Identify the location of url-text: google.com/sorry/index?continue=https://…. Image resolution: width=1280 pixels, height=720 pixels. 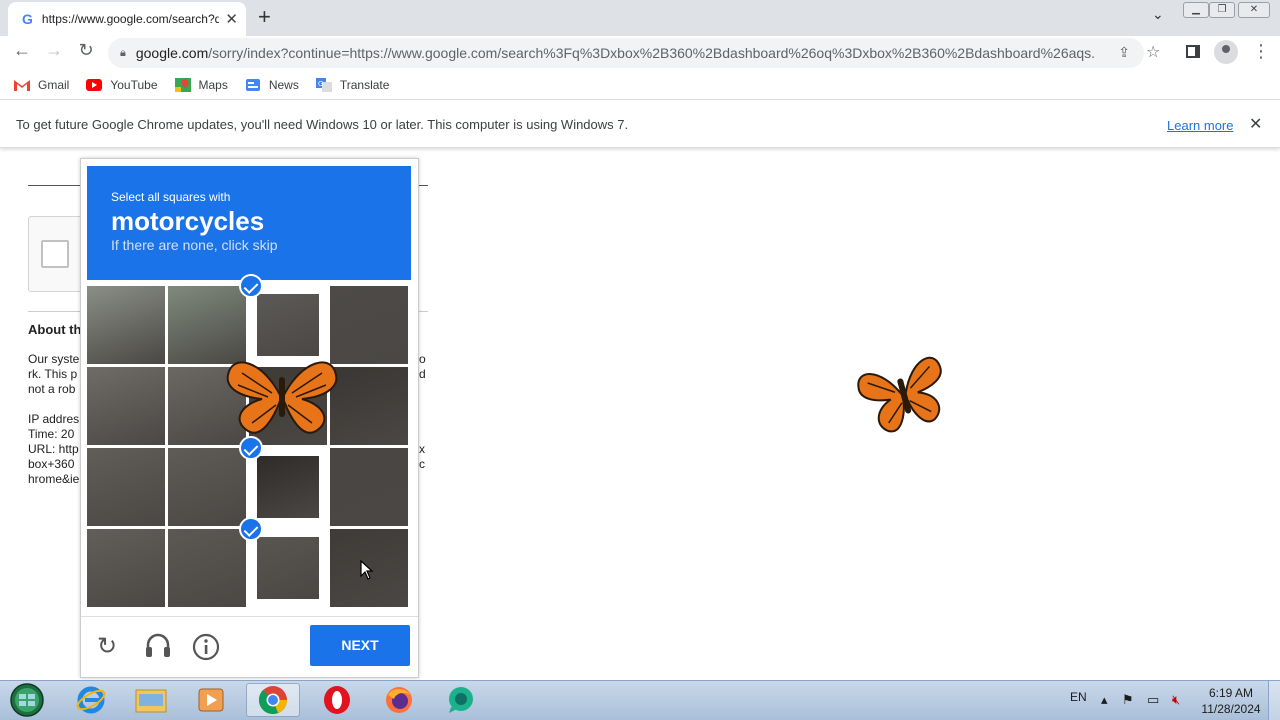
(616, 53).